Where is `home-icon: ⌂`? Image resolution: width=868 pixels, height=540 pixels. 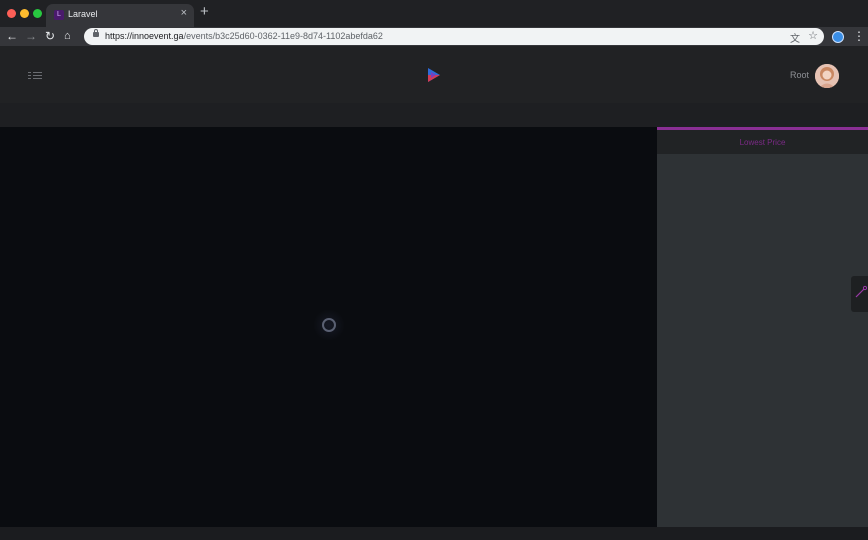
home-icon: ⌂ is located at coordinates (67, 36).